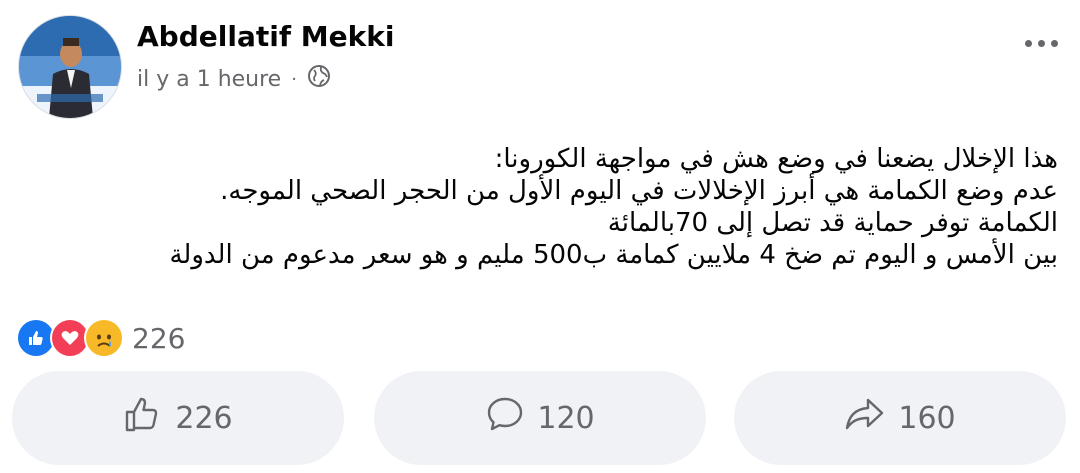 The height and width of the screenshot is (473, 1080). What do you see at coordinates (319, 79) in the screenshot?
I see `globe-icon` at bounding box center [319, 79].